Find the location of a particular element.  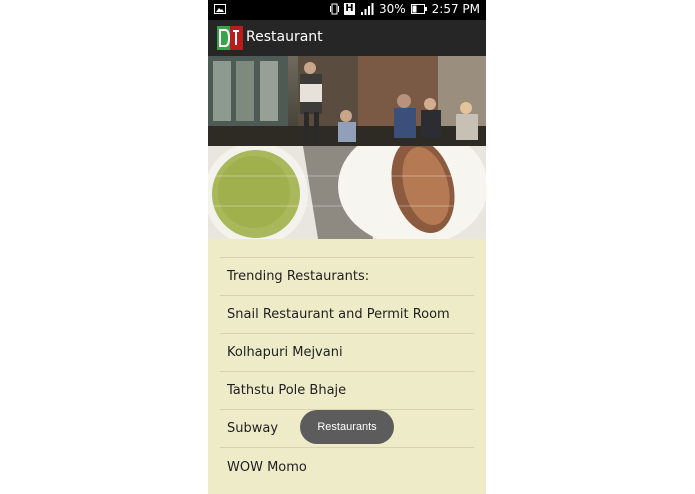

list-item: Kolhapuri Mejvani is located at coordinates (347, 353).